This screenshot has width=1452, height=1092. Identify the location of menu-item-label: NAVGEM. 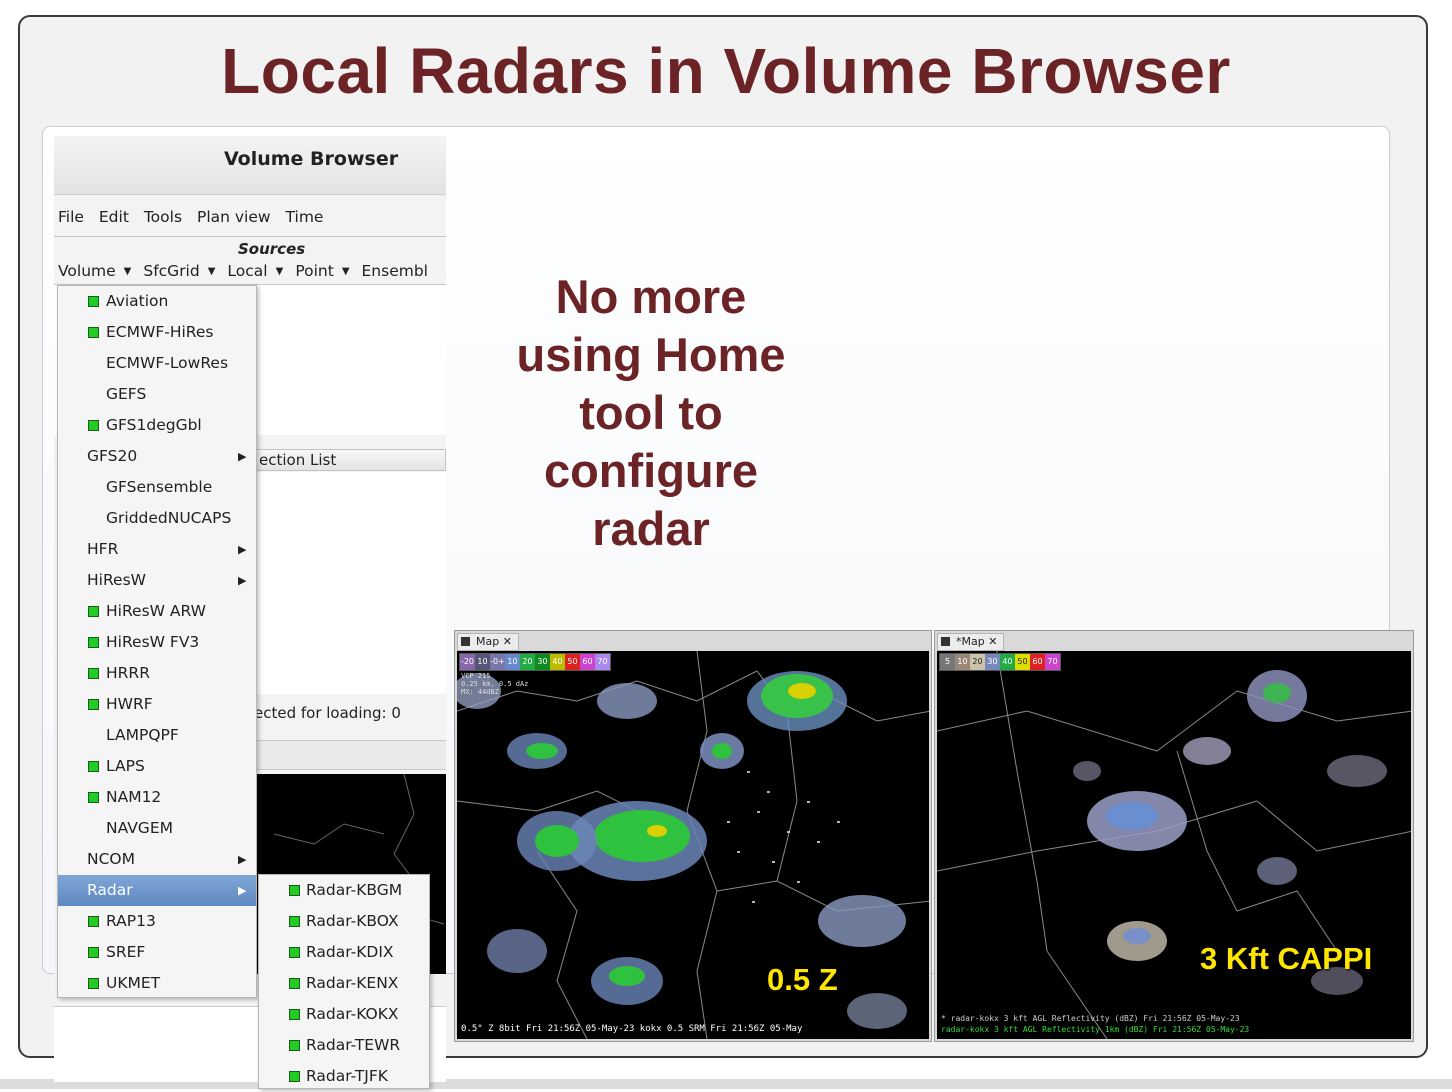
(139, 828).